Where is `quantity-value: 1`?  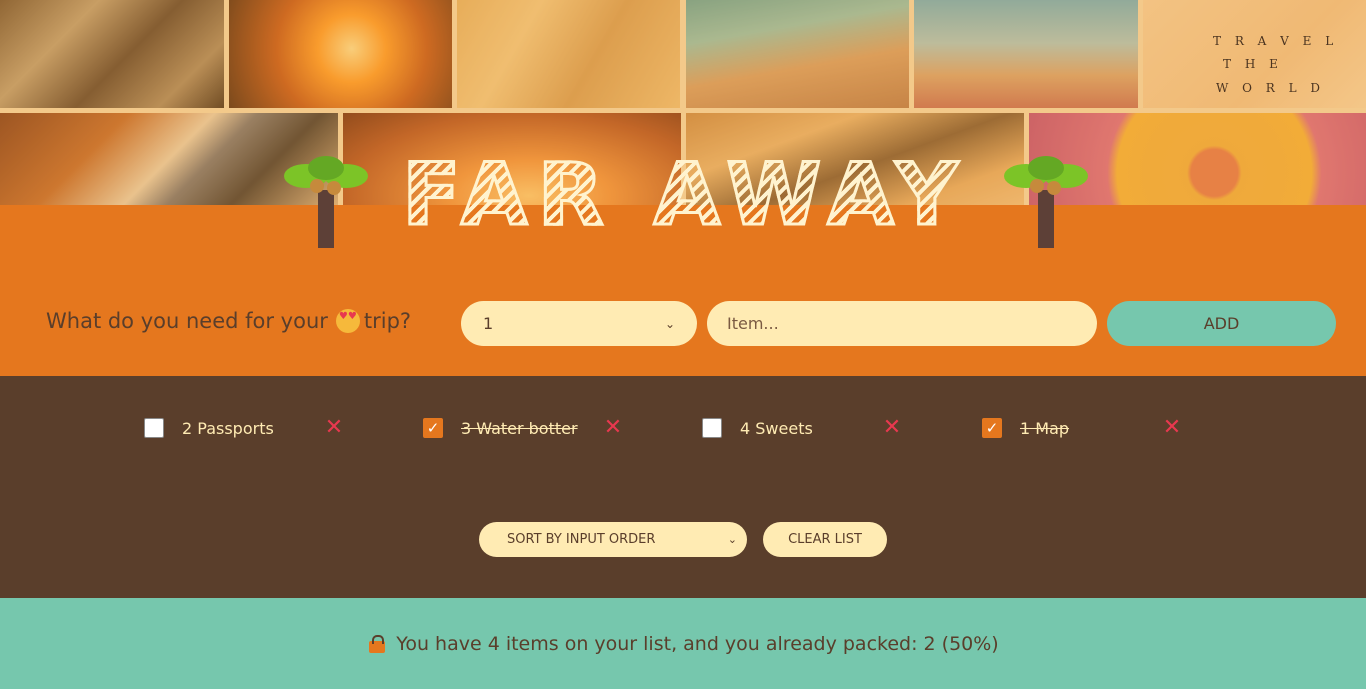
quantity-value: 1 is located at coordinates (488, 323).